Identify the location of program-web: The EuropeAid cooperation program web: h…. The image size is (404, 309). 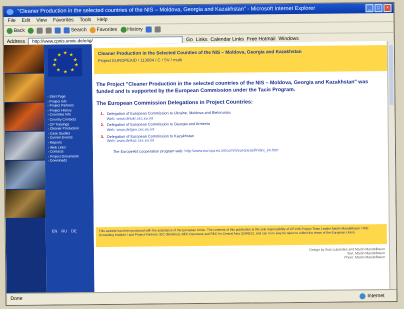
(248, 150).